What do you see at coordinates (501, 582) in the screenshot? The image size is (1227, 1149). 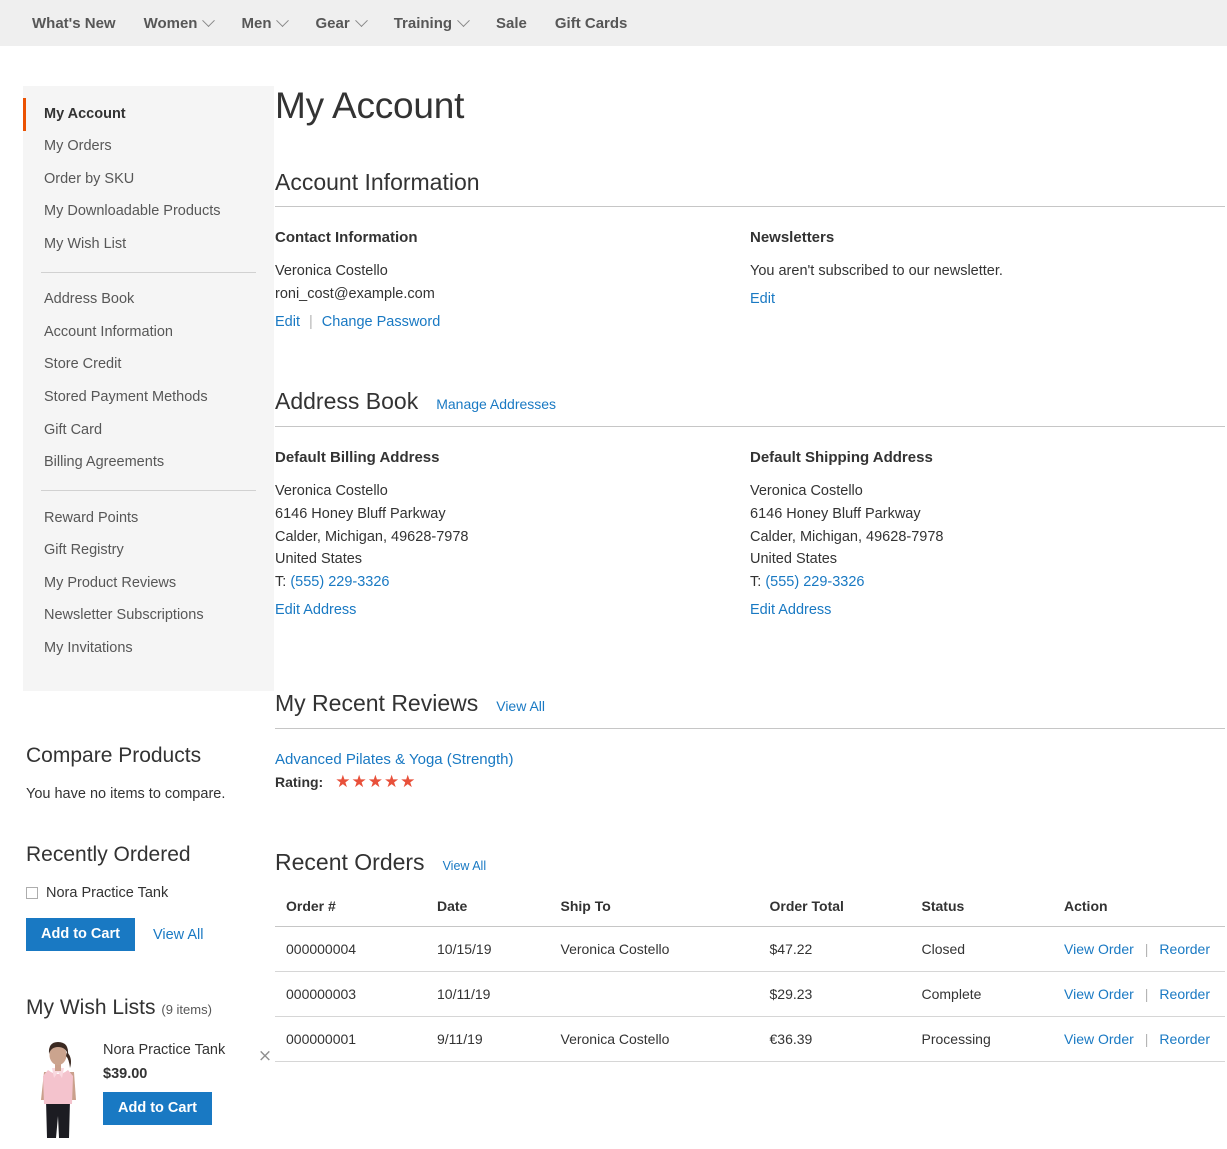 I see `billing-address-phone-row: T: (555) 229-3326` at bounding box center [501, 582].